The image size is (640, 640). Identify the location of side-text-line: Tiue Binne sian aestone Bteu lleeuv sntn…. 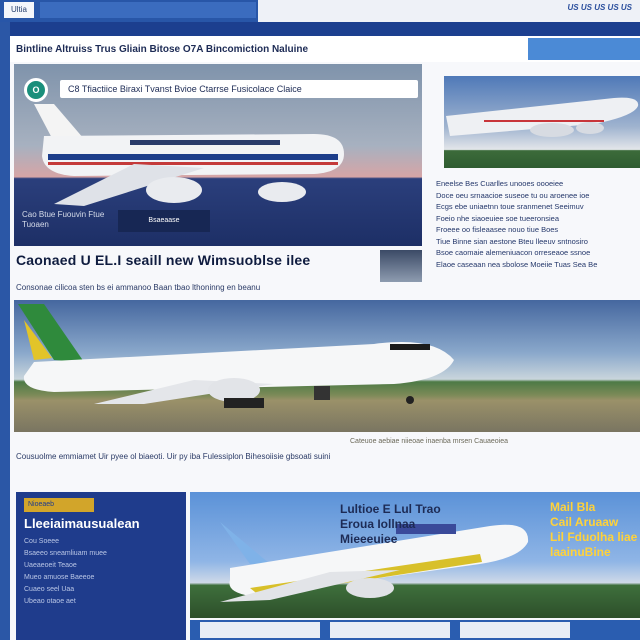
(512, 241).